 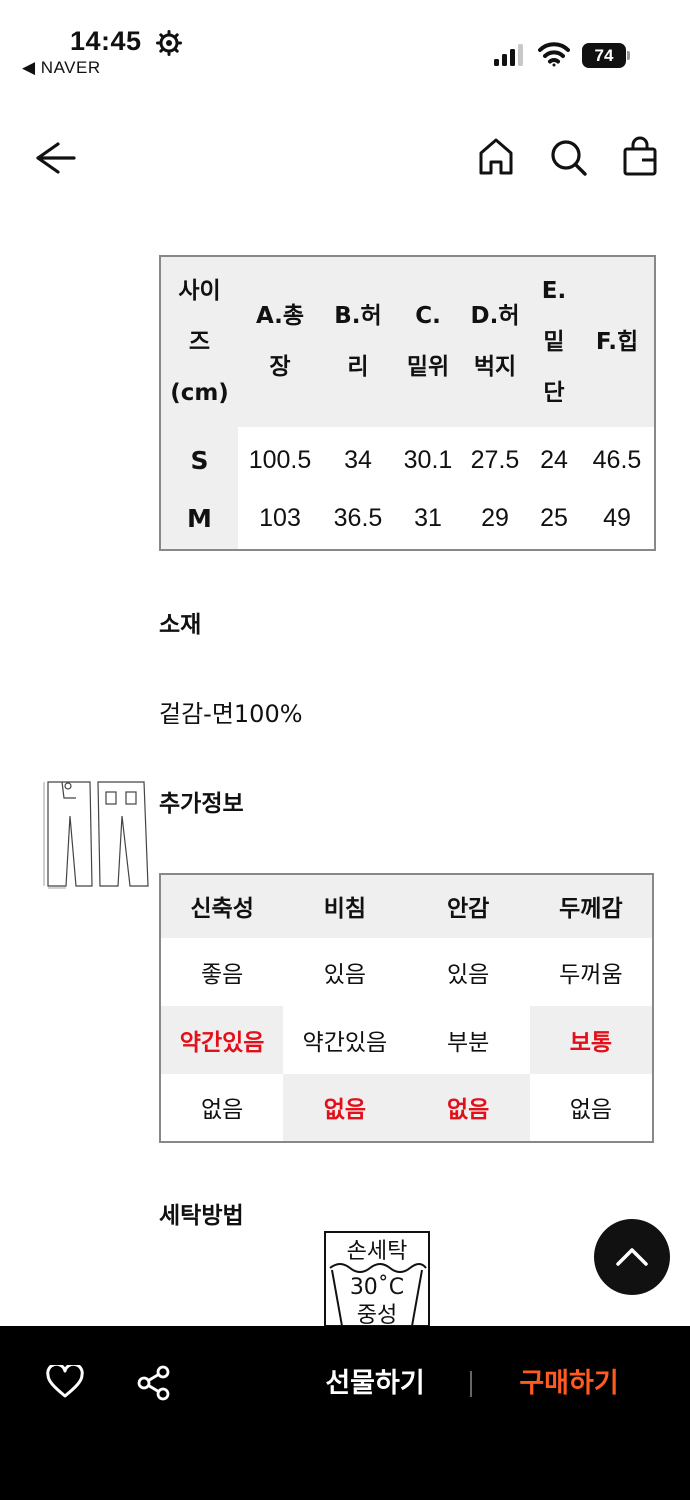 What do you see at coordinates (554, 458) in the screenshot?
I see `table-cell: 24` at bounding box center [554, 458].